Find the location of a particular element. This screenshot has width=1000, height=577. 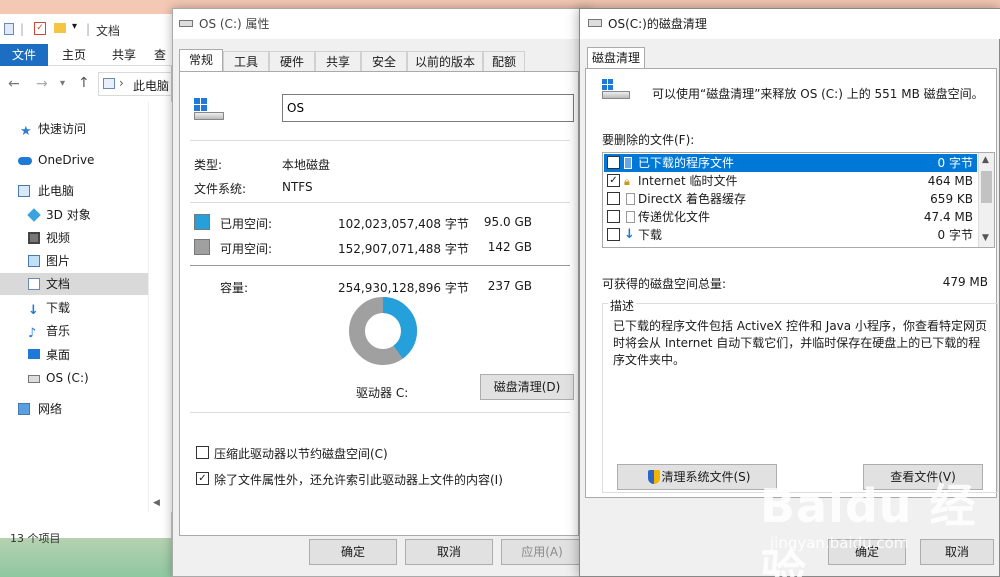

cleanup-intro: 可以使用“磁盘清理”来释放 OS (C:) 上的 551 MB 磁盘空间。 is located at coordinates (818, 94).